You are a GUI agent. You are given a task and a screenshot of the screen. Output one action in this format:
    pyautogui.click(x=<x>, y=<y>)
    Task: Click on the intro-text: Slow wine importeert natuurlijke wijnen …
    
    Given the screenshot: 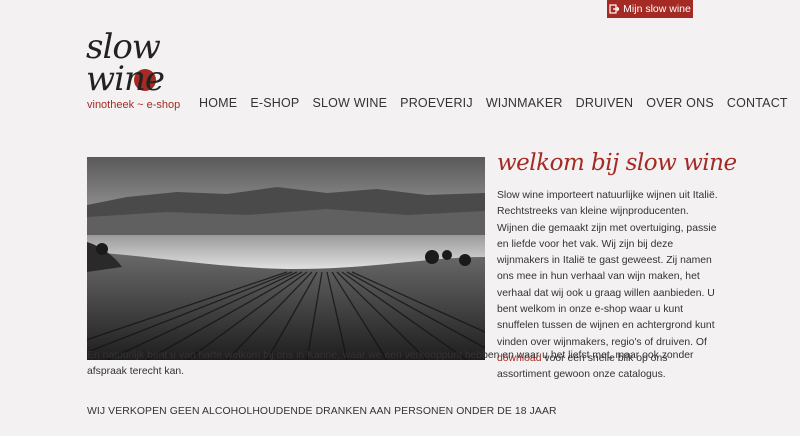 What is the action you would take?
    pyautogui.click(x=607, y=269)
    